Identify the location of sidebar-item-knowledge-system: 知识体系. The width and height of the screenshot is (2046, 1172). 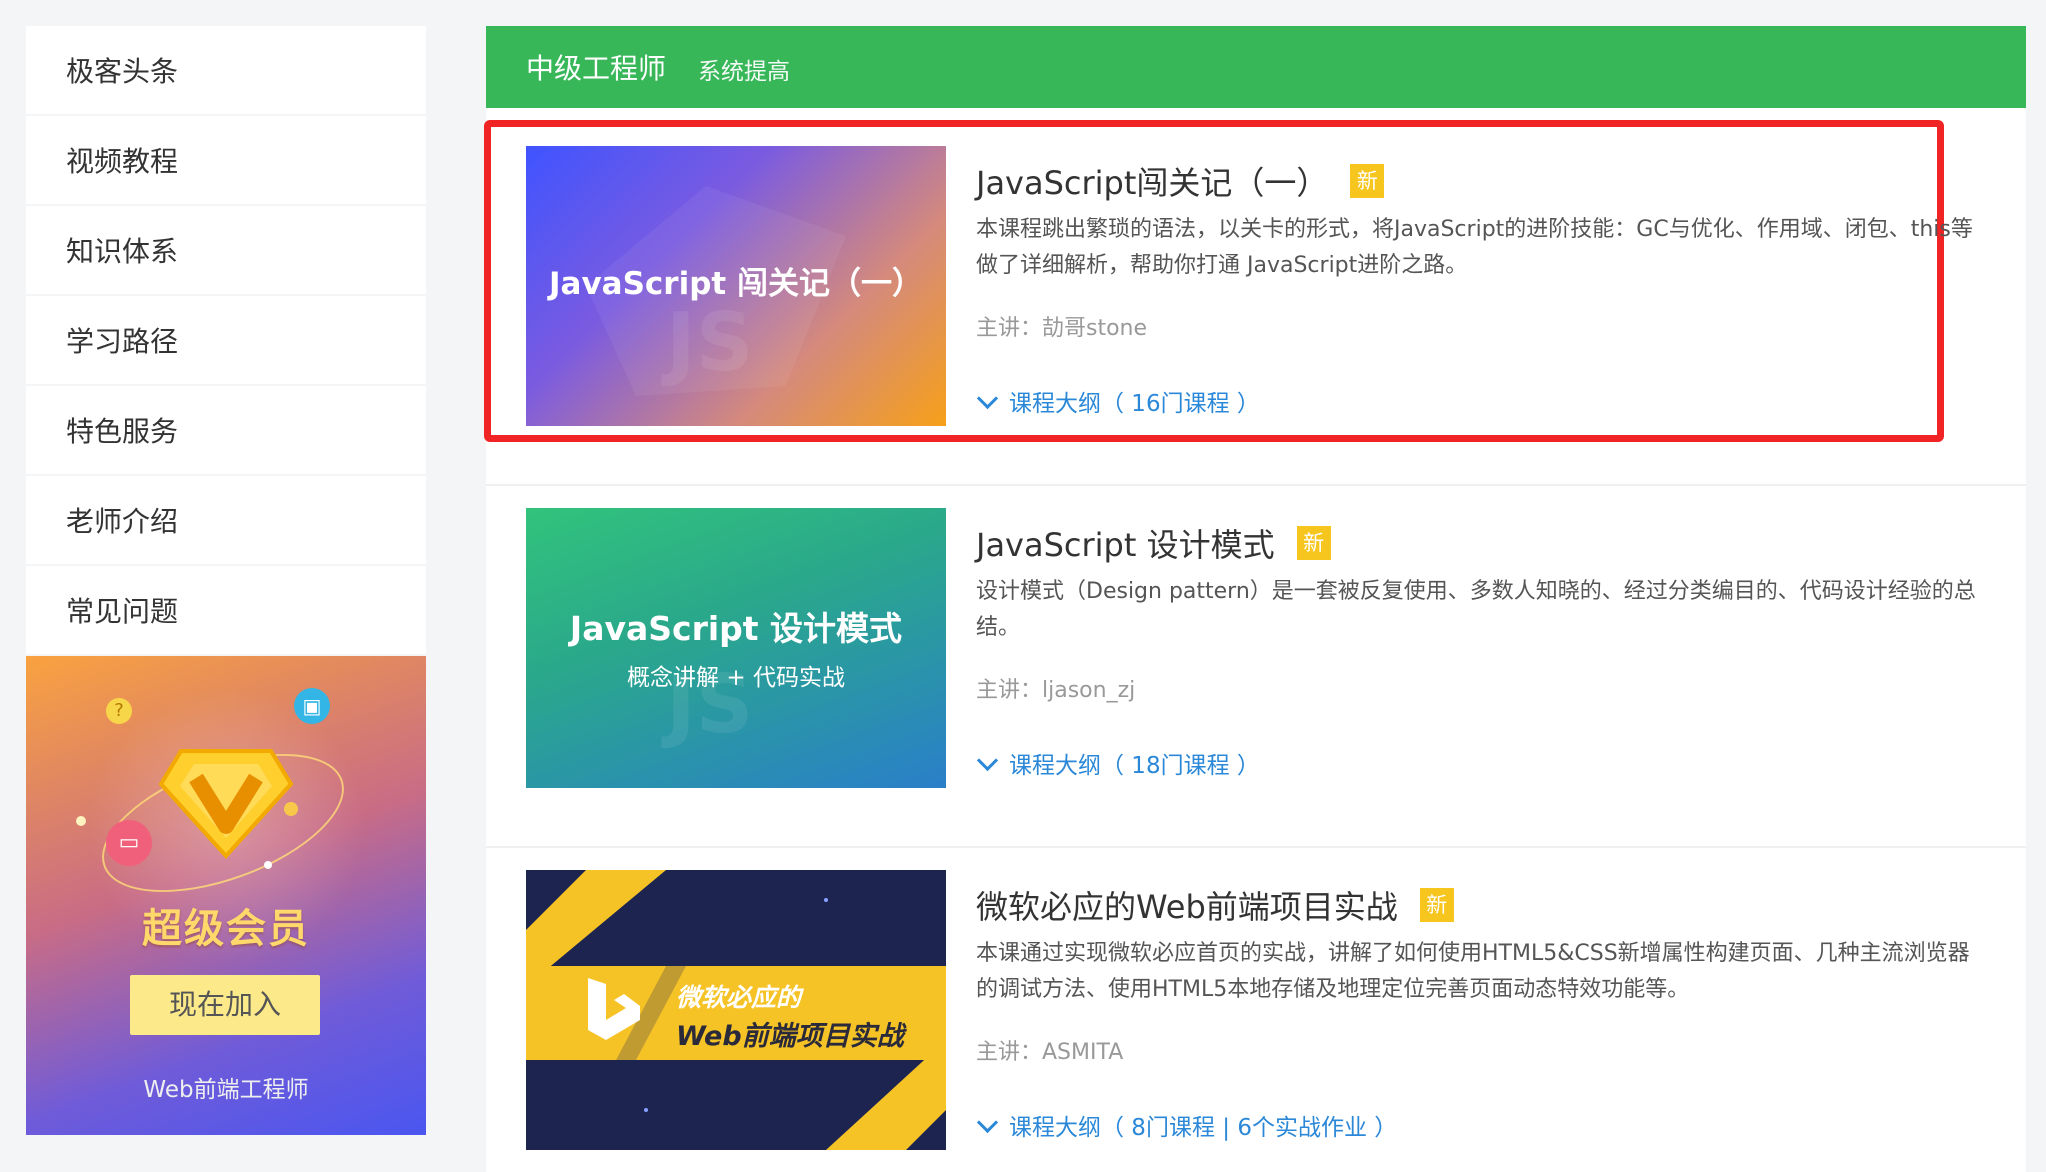
(226, 250).